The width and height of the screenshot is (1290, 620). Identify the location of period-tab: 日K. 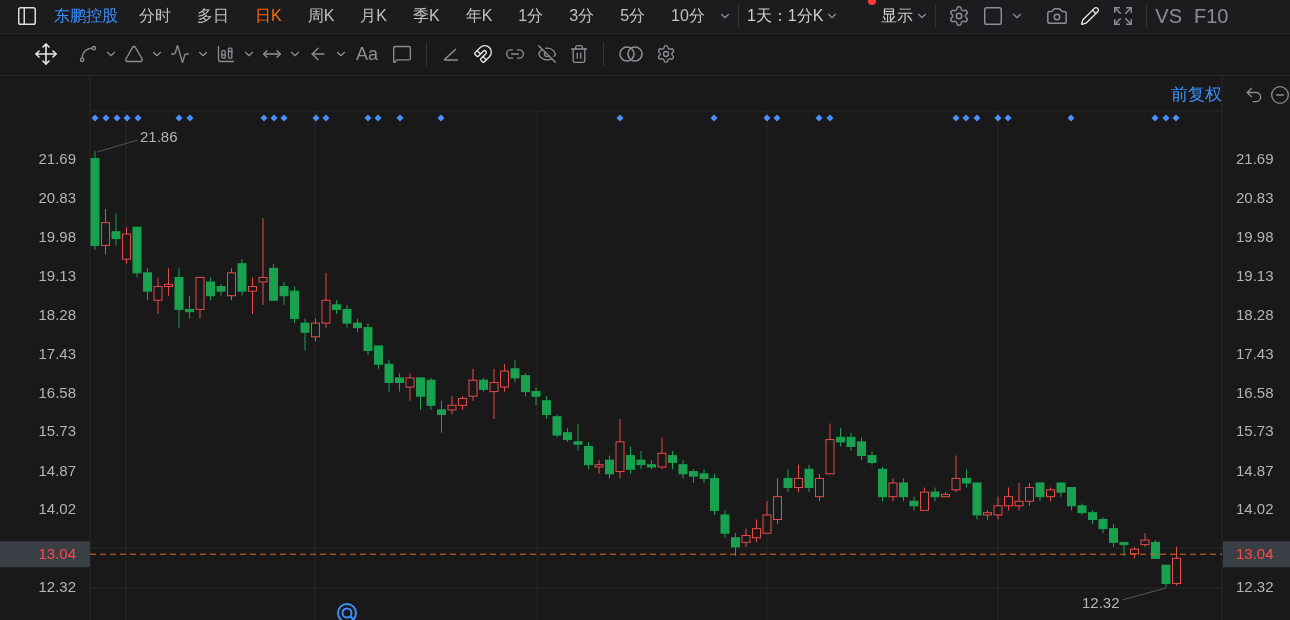
(268, 16).